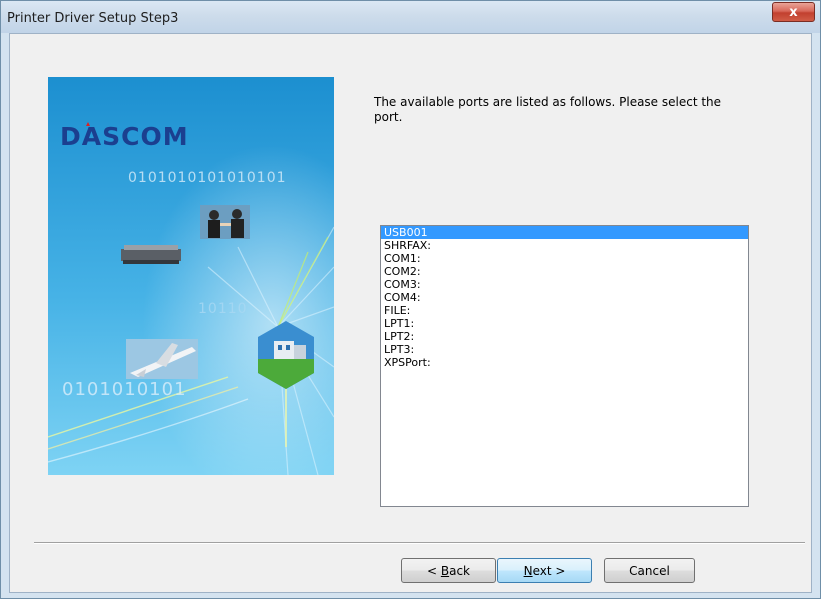  I want to click on svg-text: DASCOM, so click(124, 136).